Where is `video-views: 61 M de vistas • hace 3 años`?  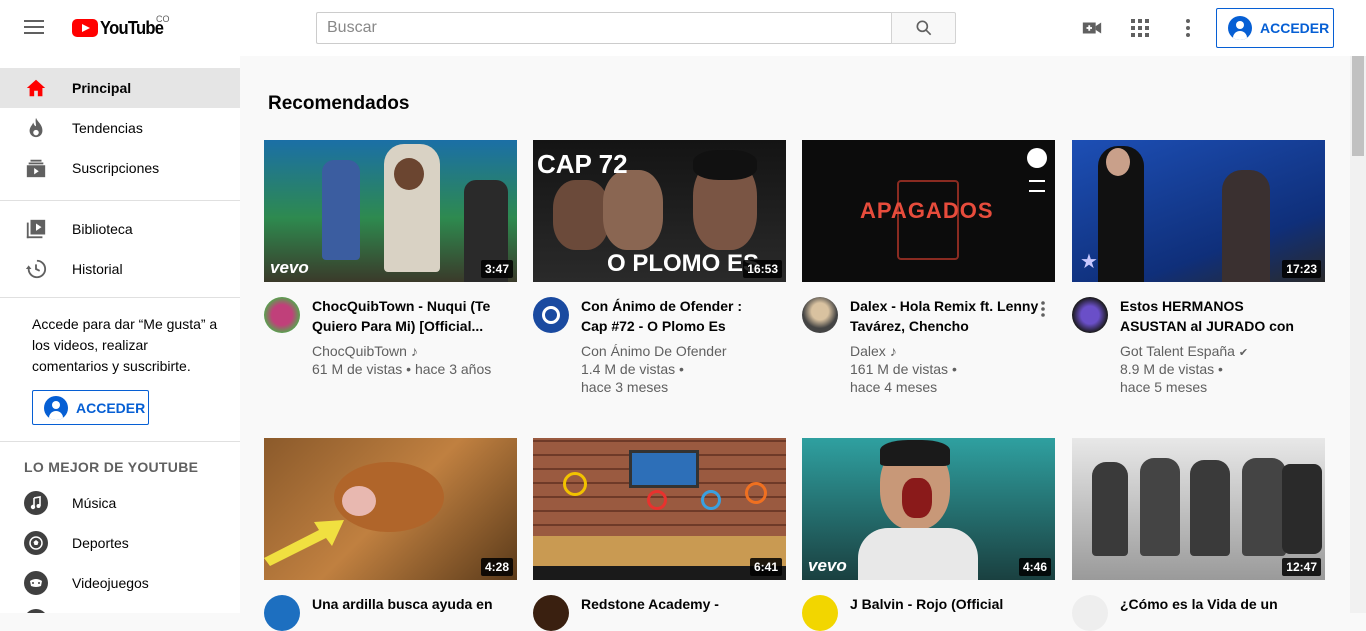 video-views: 61 M de vistas • hace 3 años is located at coordinates (402, 369).